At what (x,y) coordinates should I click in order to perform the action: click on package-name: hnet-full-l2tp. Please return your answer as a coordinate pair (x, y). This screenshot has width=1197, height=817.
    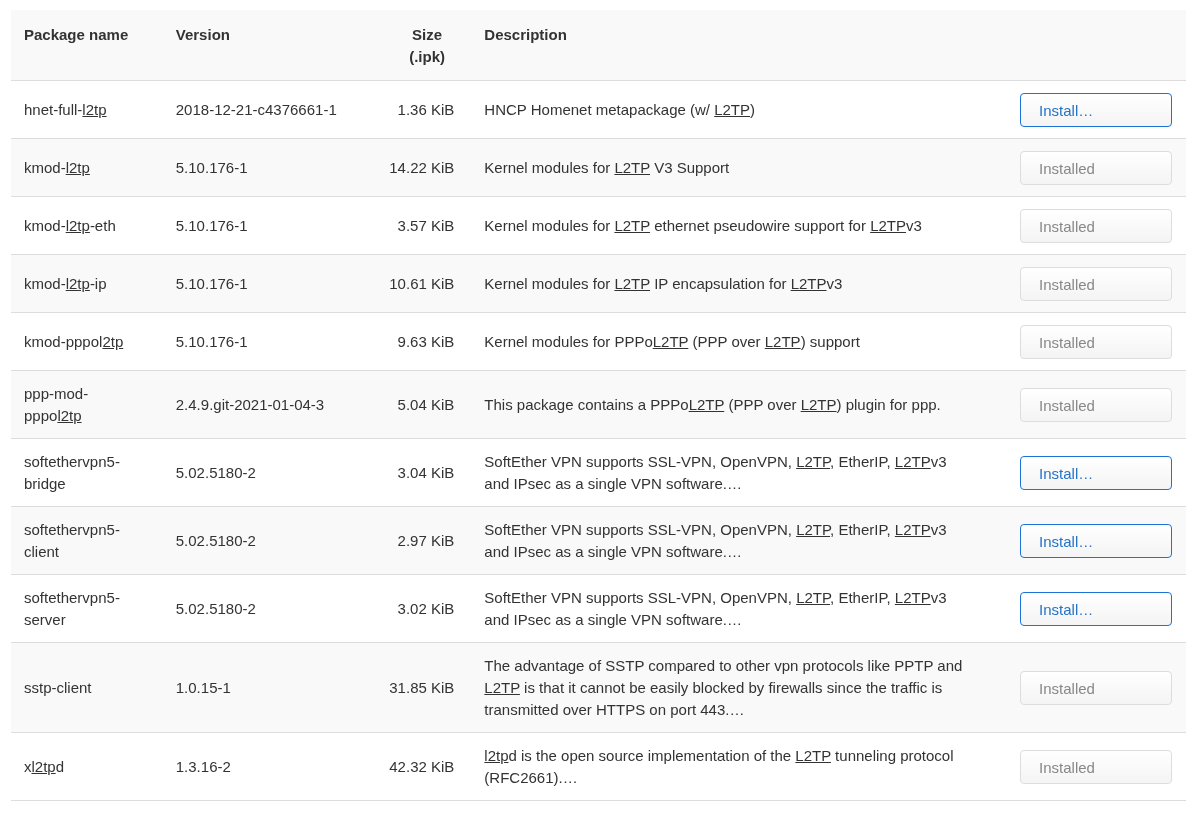
    Looking at the image, I should click on (65, 109).